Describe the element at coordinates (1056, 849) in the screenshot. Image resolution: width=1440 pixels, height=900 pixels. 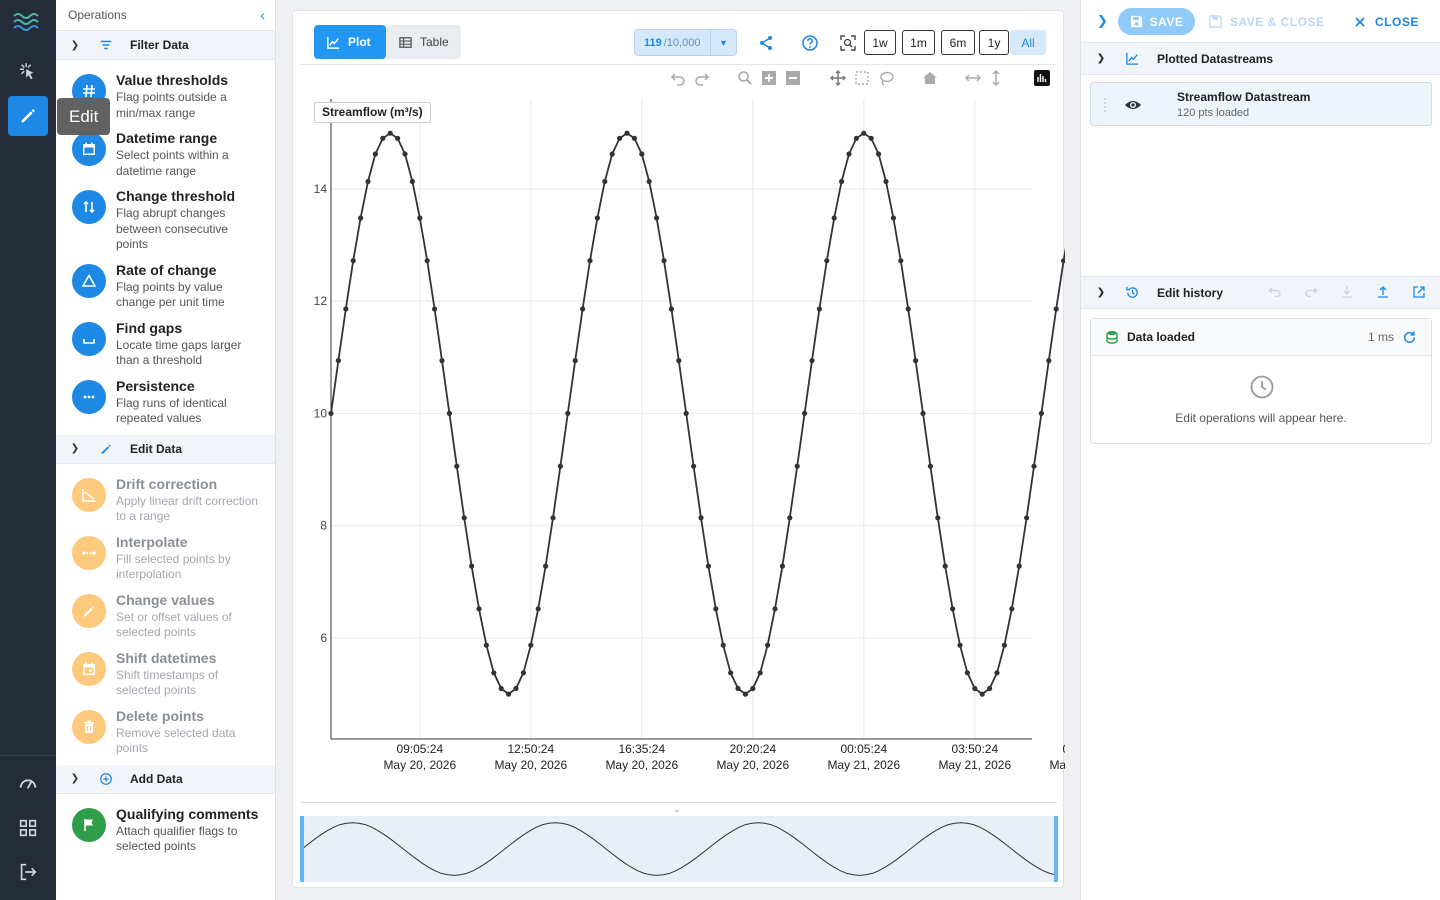
I see `overview-right-handle` at that location.